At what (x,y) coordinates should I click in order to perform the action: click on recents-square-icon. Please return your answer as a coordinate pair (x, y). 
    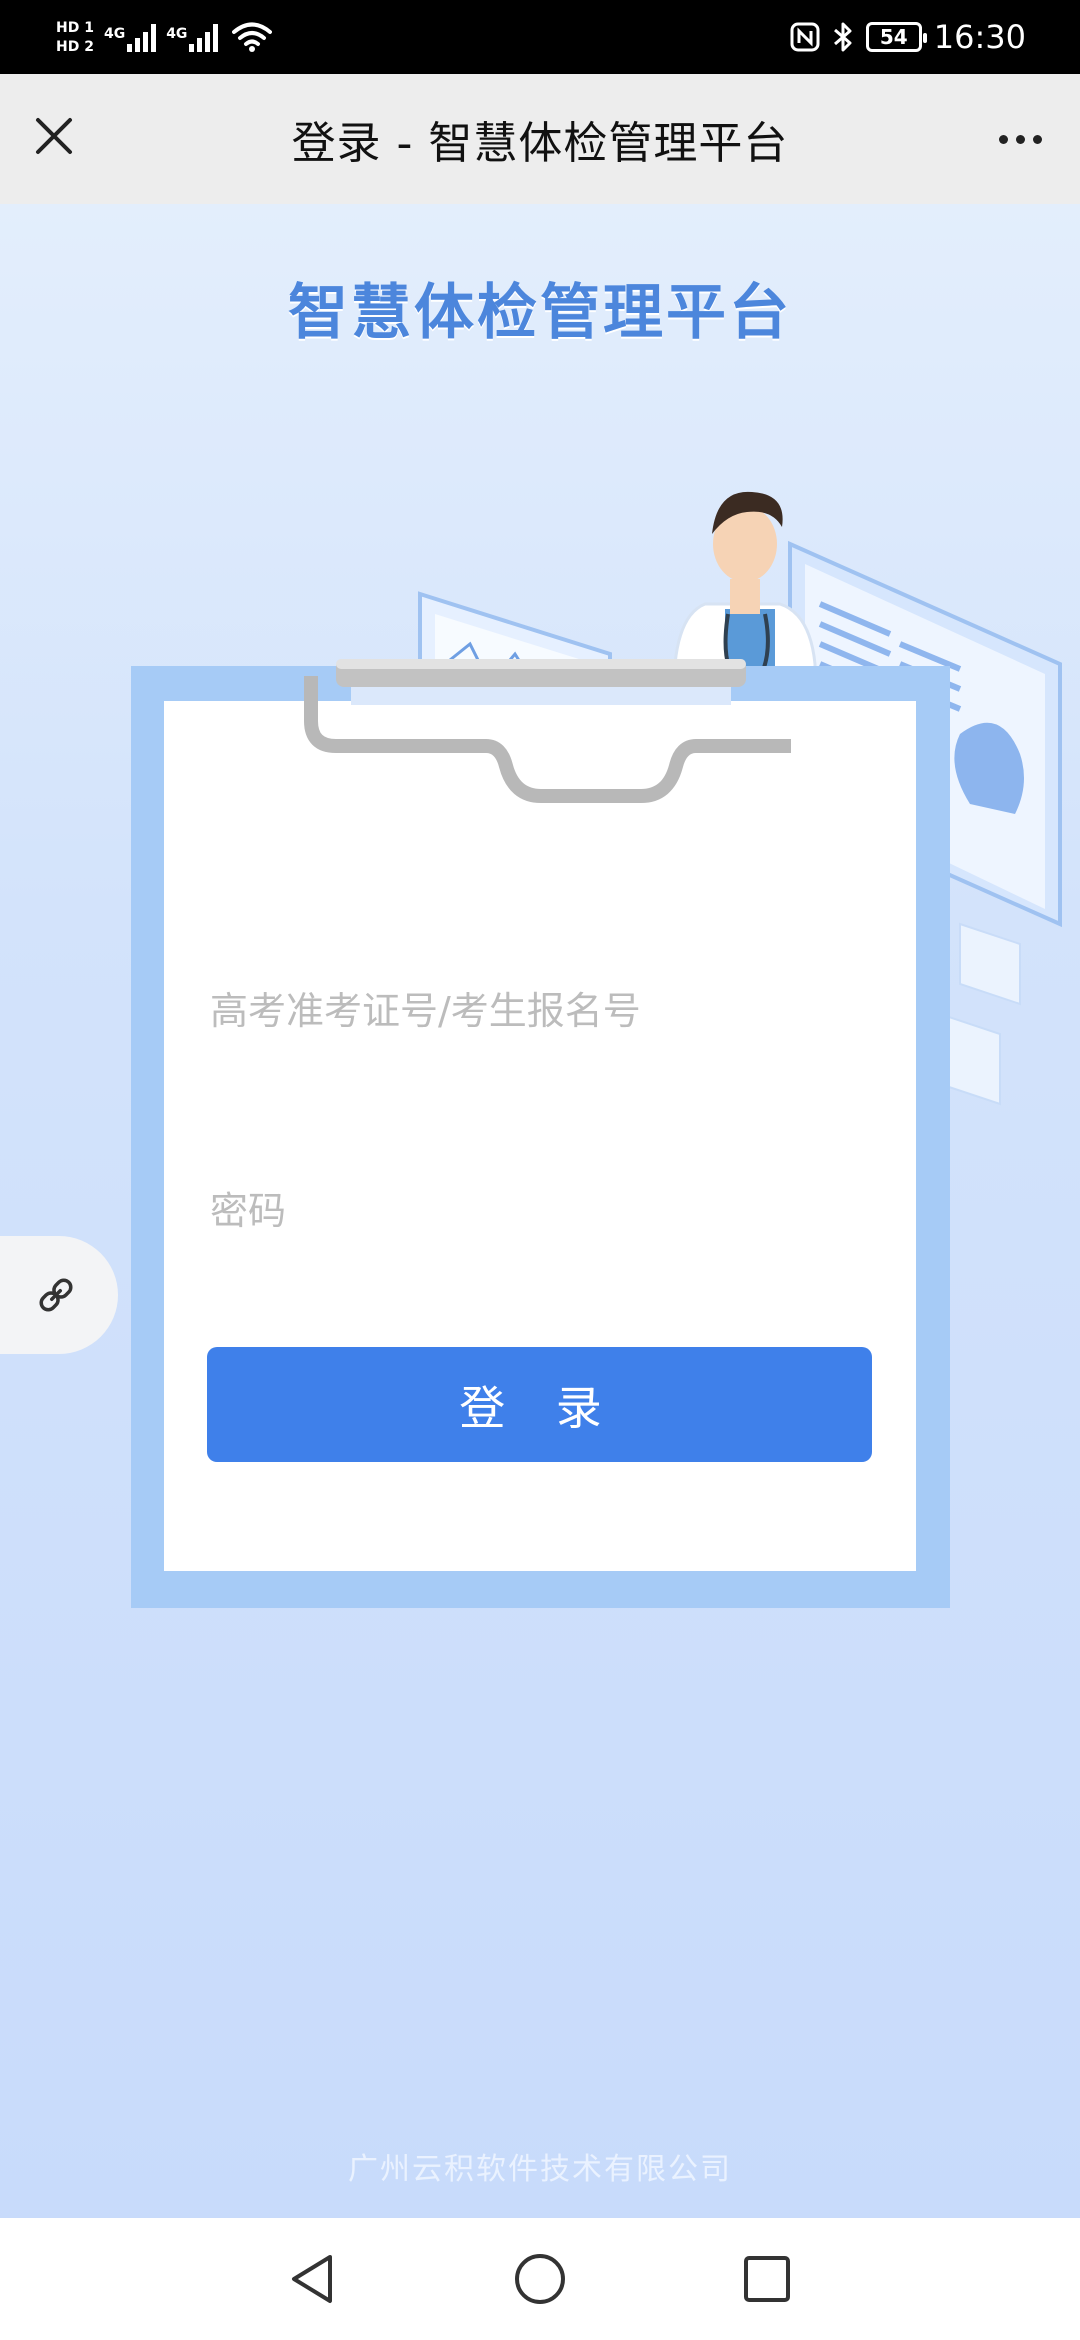
    Looking at the image, I should click on (766, 2279).